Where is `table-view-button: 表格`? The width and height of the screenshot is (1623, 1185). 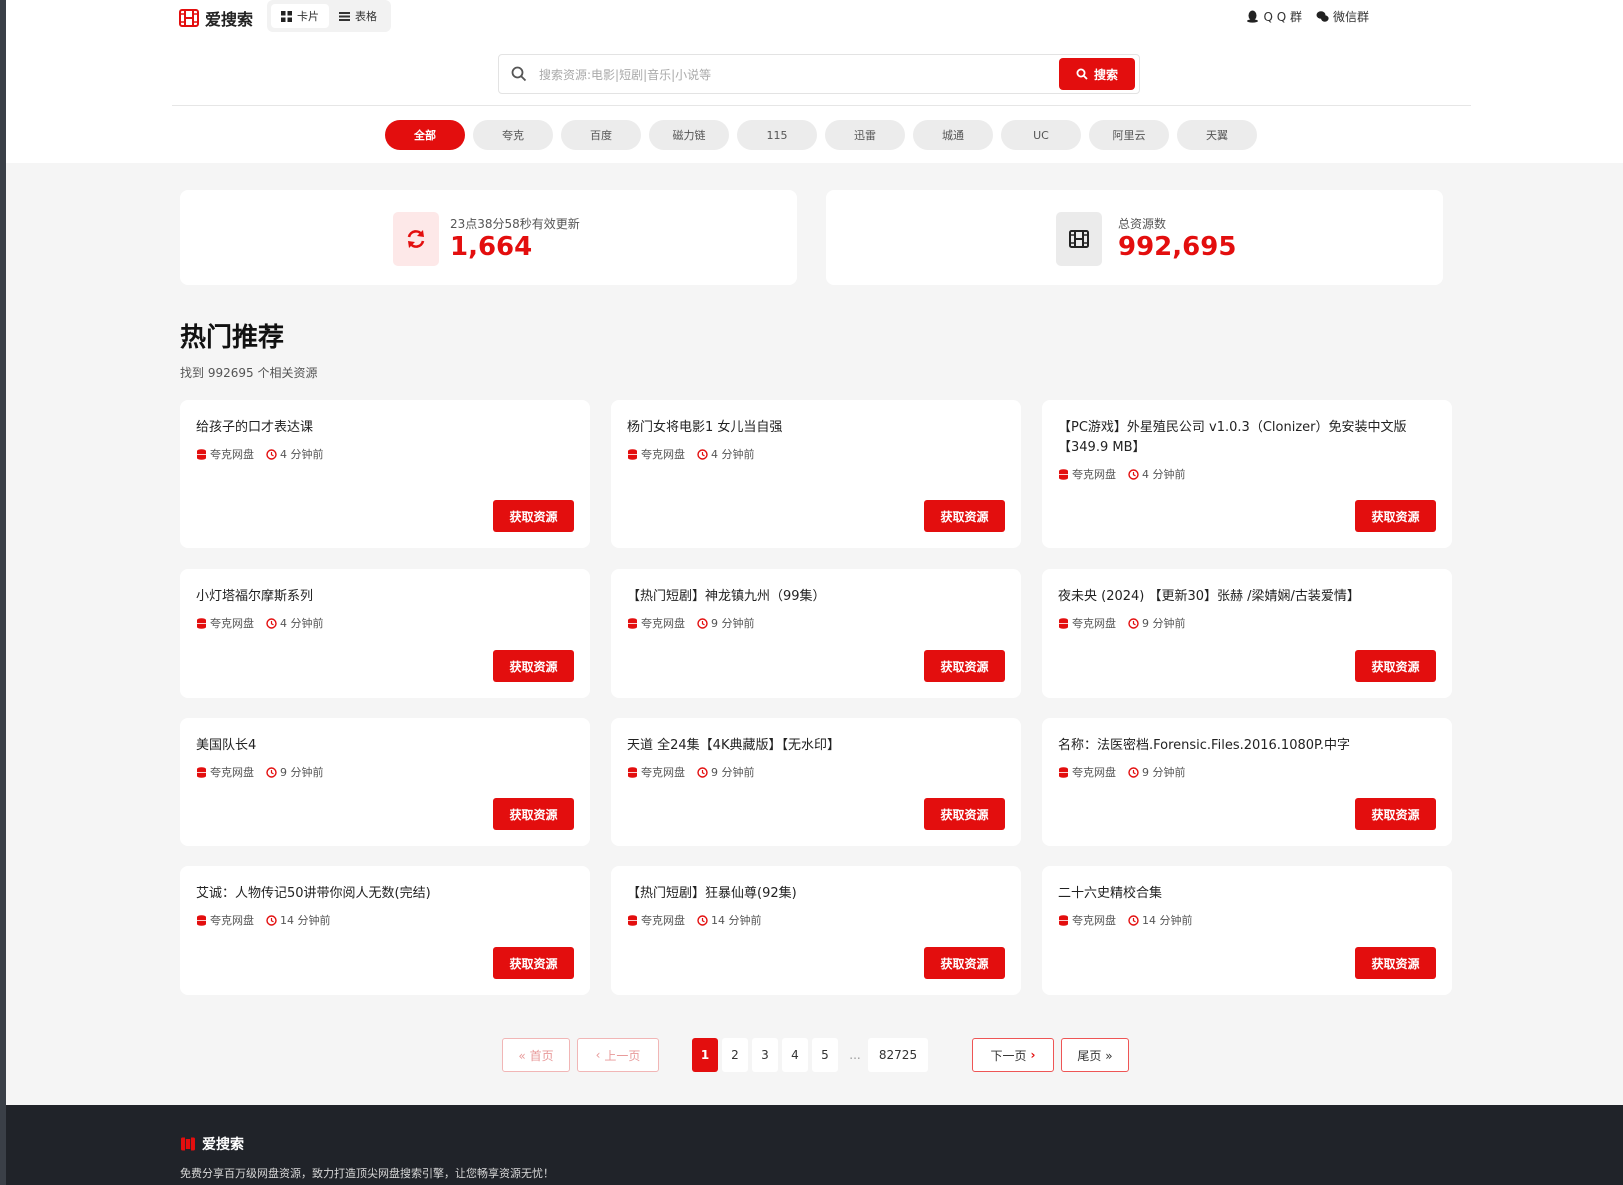
table-view-button: 表格 is located at coordinates (358, 16).